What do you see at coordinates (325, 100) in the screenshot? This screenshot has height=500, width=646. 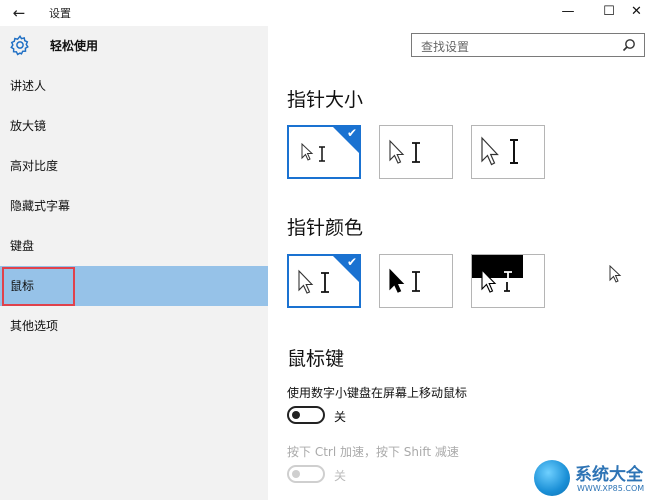 I see `pointer-size-heading: 指针大小` at bounding box center [325, 100].